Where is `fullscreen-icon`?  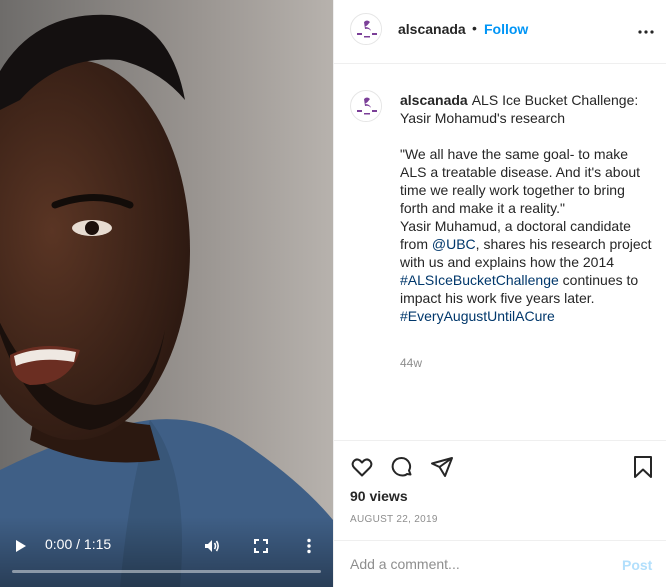
fullscreen-icon is located at coordinates (261, 546).